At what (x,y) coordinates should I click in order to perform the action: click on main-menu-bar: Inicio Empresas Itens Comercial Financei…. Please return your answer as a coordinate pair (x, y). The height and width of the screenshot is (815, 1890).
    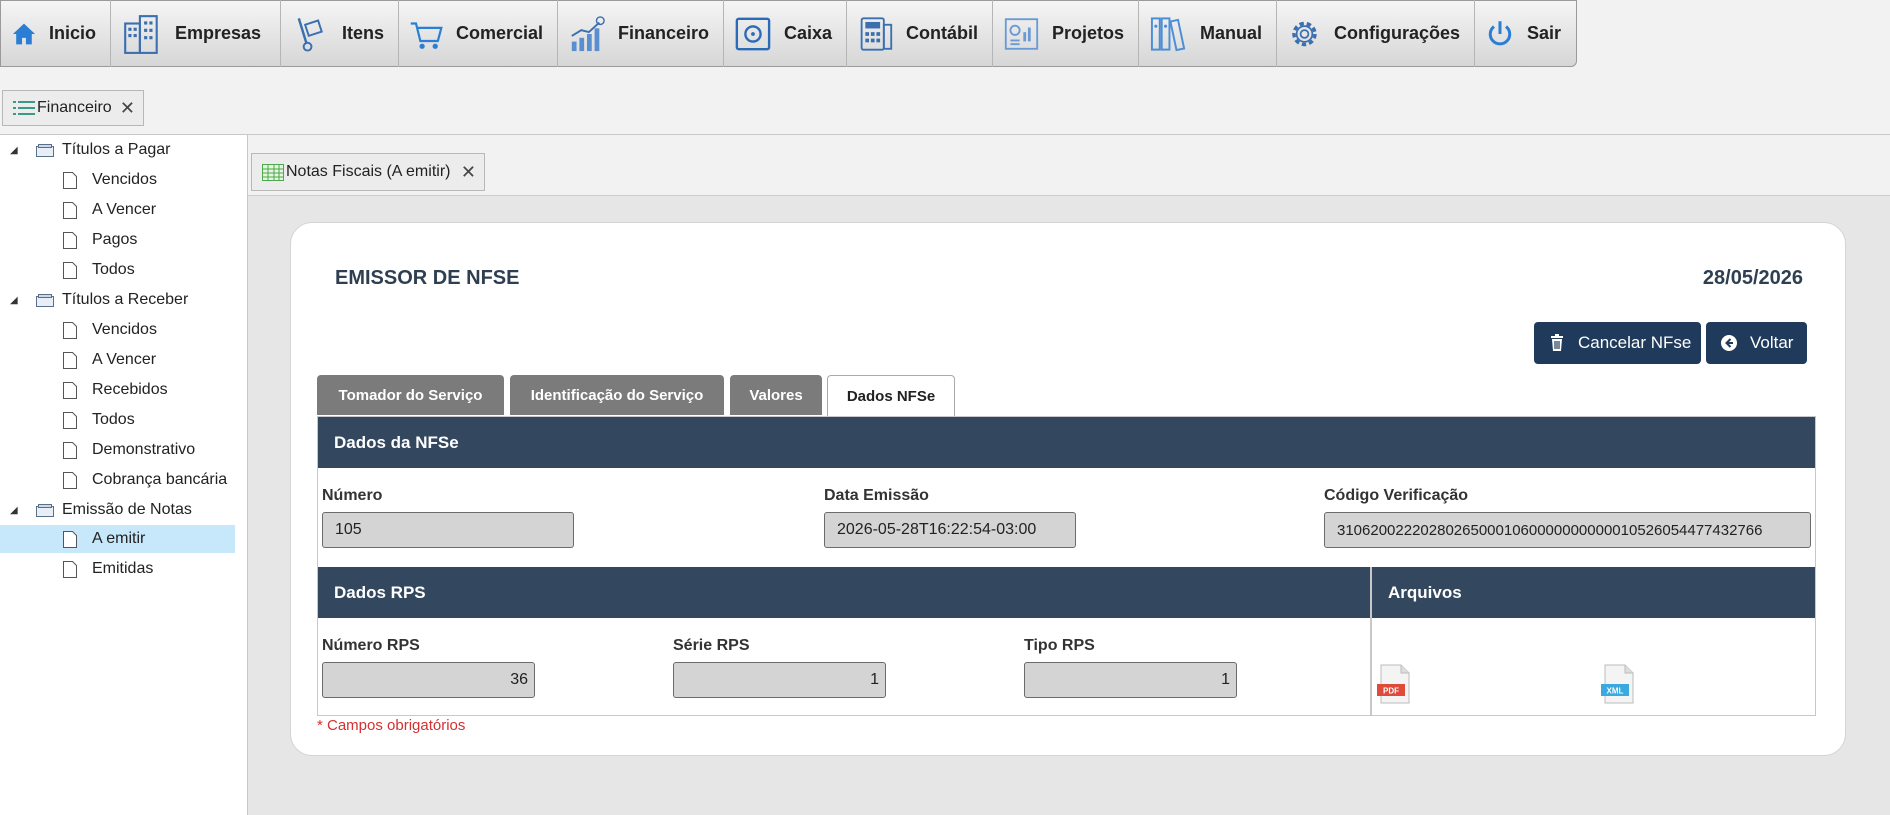
    Looking at the image, I should click on (788, 33).